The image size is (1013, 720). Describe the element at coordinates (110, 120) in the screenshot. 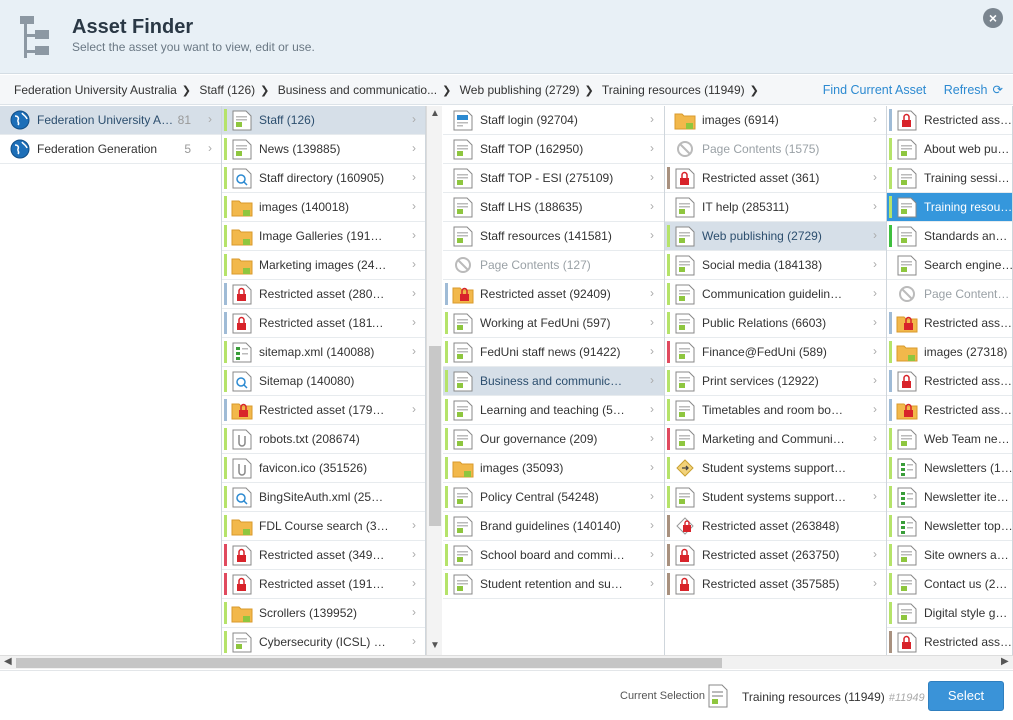

I see `asset-row: Federation University Austr... 81 ›` at that location.